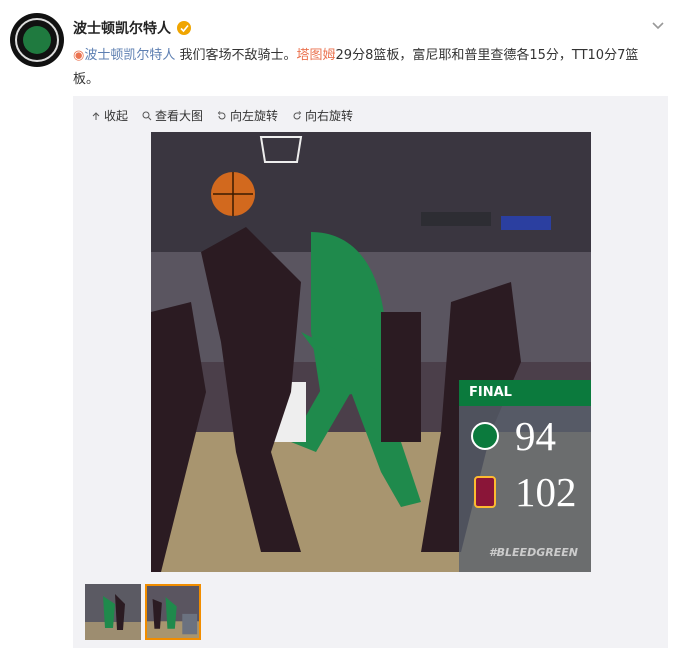 This screenshot has width=679, height=650. Describe the element at coordinates (322, 115) in the screenshot. I see `rotate-right-button: 向右旋转` at that location.